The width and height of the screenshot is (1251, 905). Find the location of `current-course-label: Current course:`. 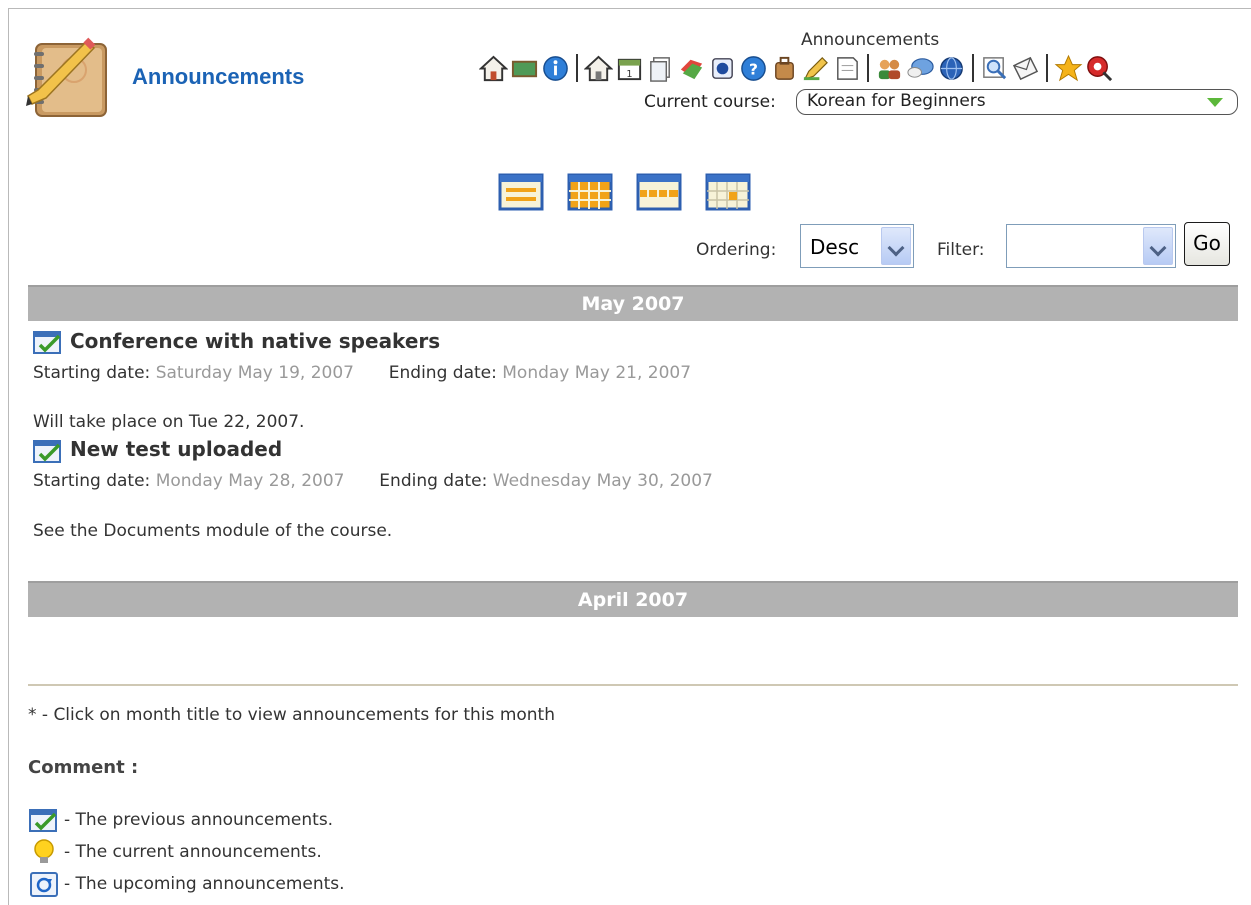

current-course-label: Current course: is located at coordinates (710, 102).